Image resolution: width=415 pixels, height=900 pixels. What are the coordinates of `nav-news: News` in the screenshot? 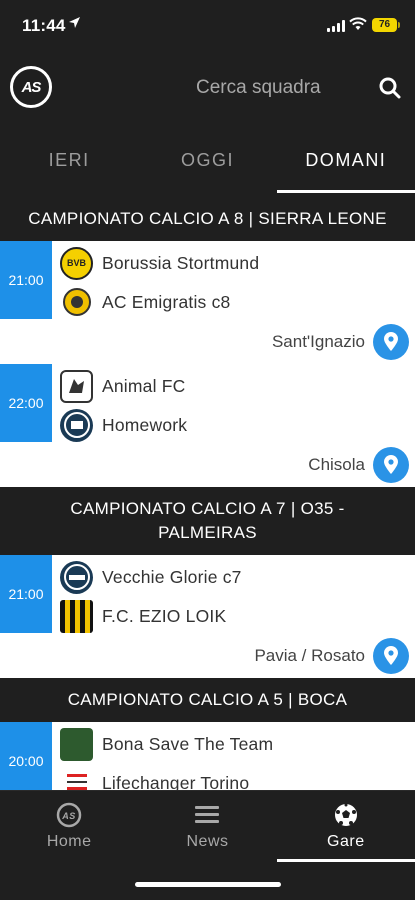 It's located at (207, 826).